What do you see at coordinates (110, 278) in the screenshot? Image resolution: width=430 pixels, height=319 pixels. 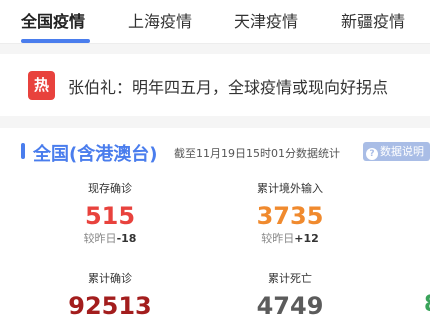 I see `stat-label: 累计确诊` at bounding box center [110, 278].